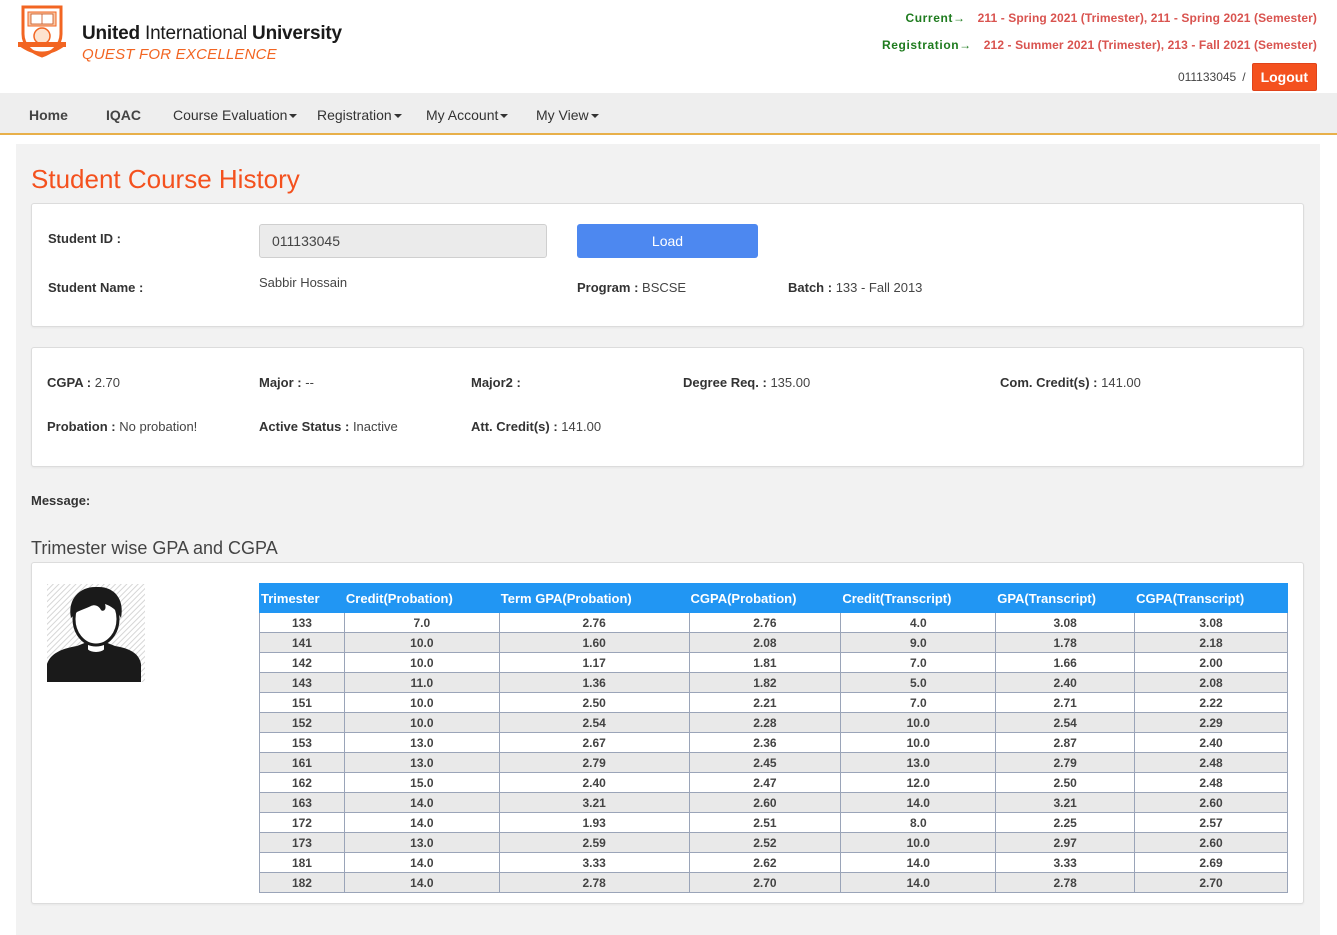 This screenshot has width=1337, height=935. What do you see at coordinates (96, 633) in the screenshot?
I see `avatar` at bounding box center [96, 633].